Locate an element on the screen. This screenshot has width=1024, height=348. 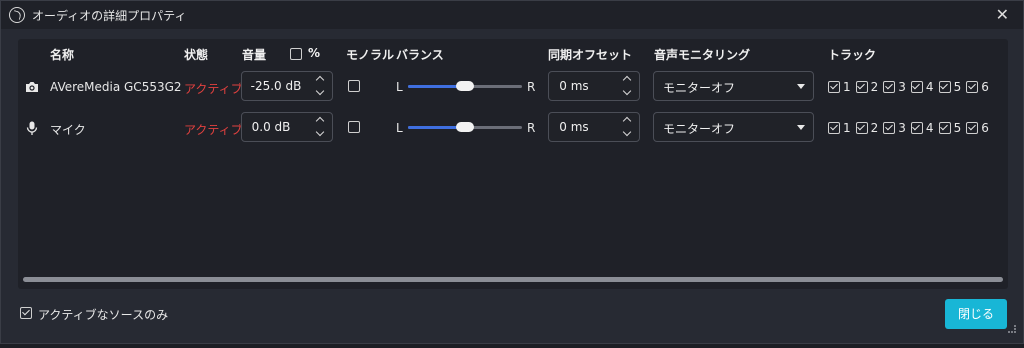
active-sources-only-checkbox is located at coordinates (26, 313).